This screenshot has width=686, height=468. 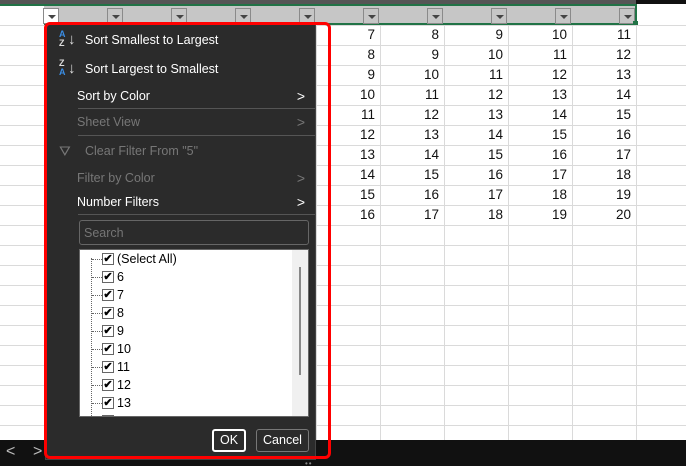 What do you see at coordinates (194, 232) in the screenshot?
I see `search-input` at bounding box center [194, 232].